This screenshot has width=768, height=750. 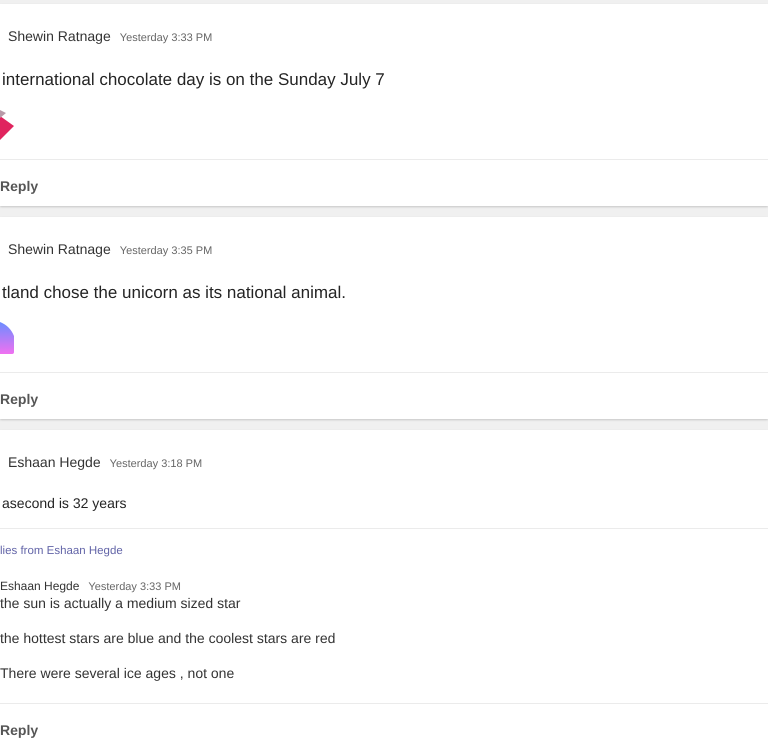 I want to click on replies-link: lies from Eshaan Hegde, so click(x=61, y=551).